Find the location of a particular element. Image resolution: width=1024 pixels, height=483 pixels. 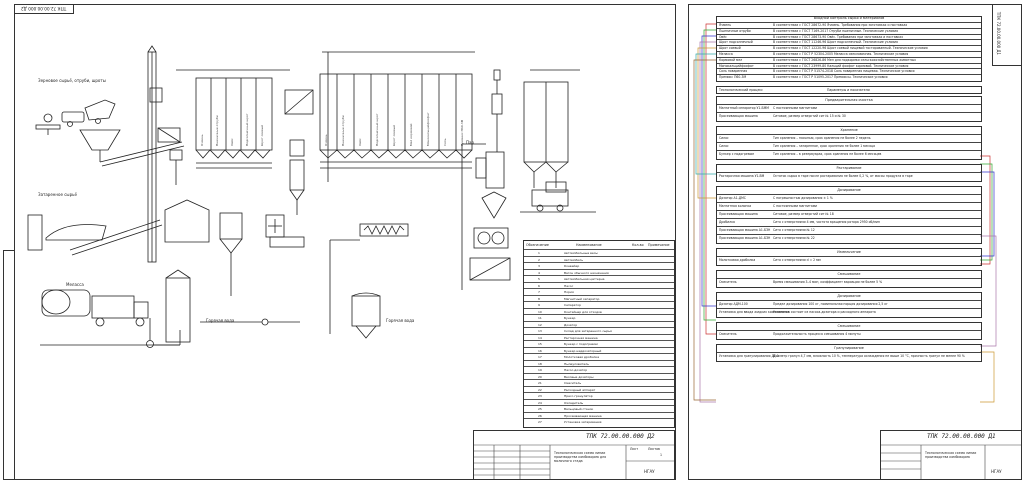

section-title: Гранулирование is located at coordinates (849, 348).